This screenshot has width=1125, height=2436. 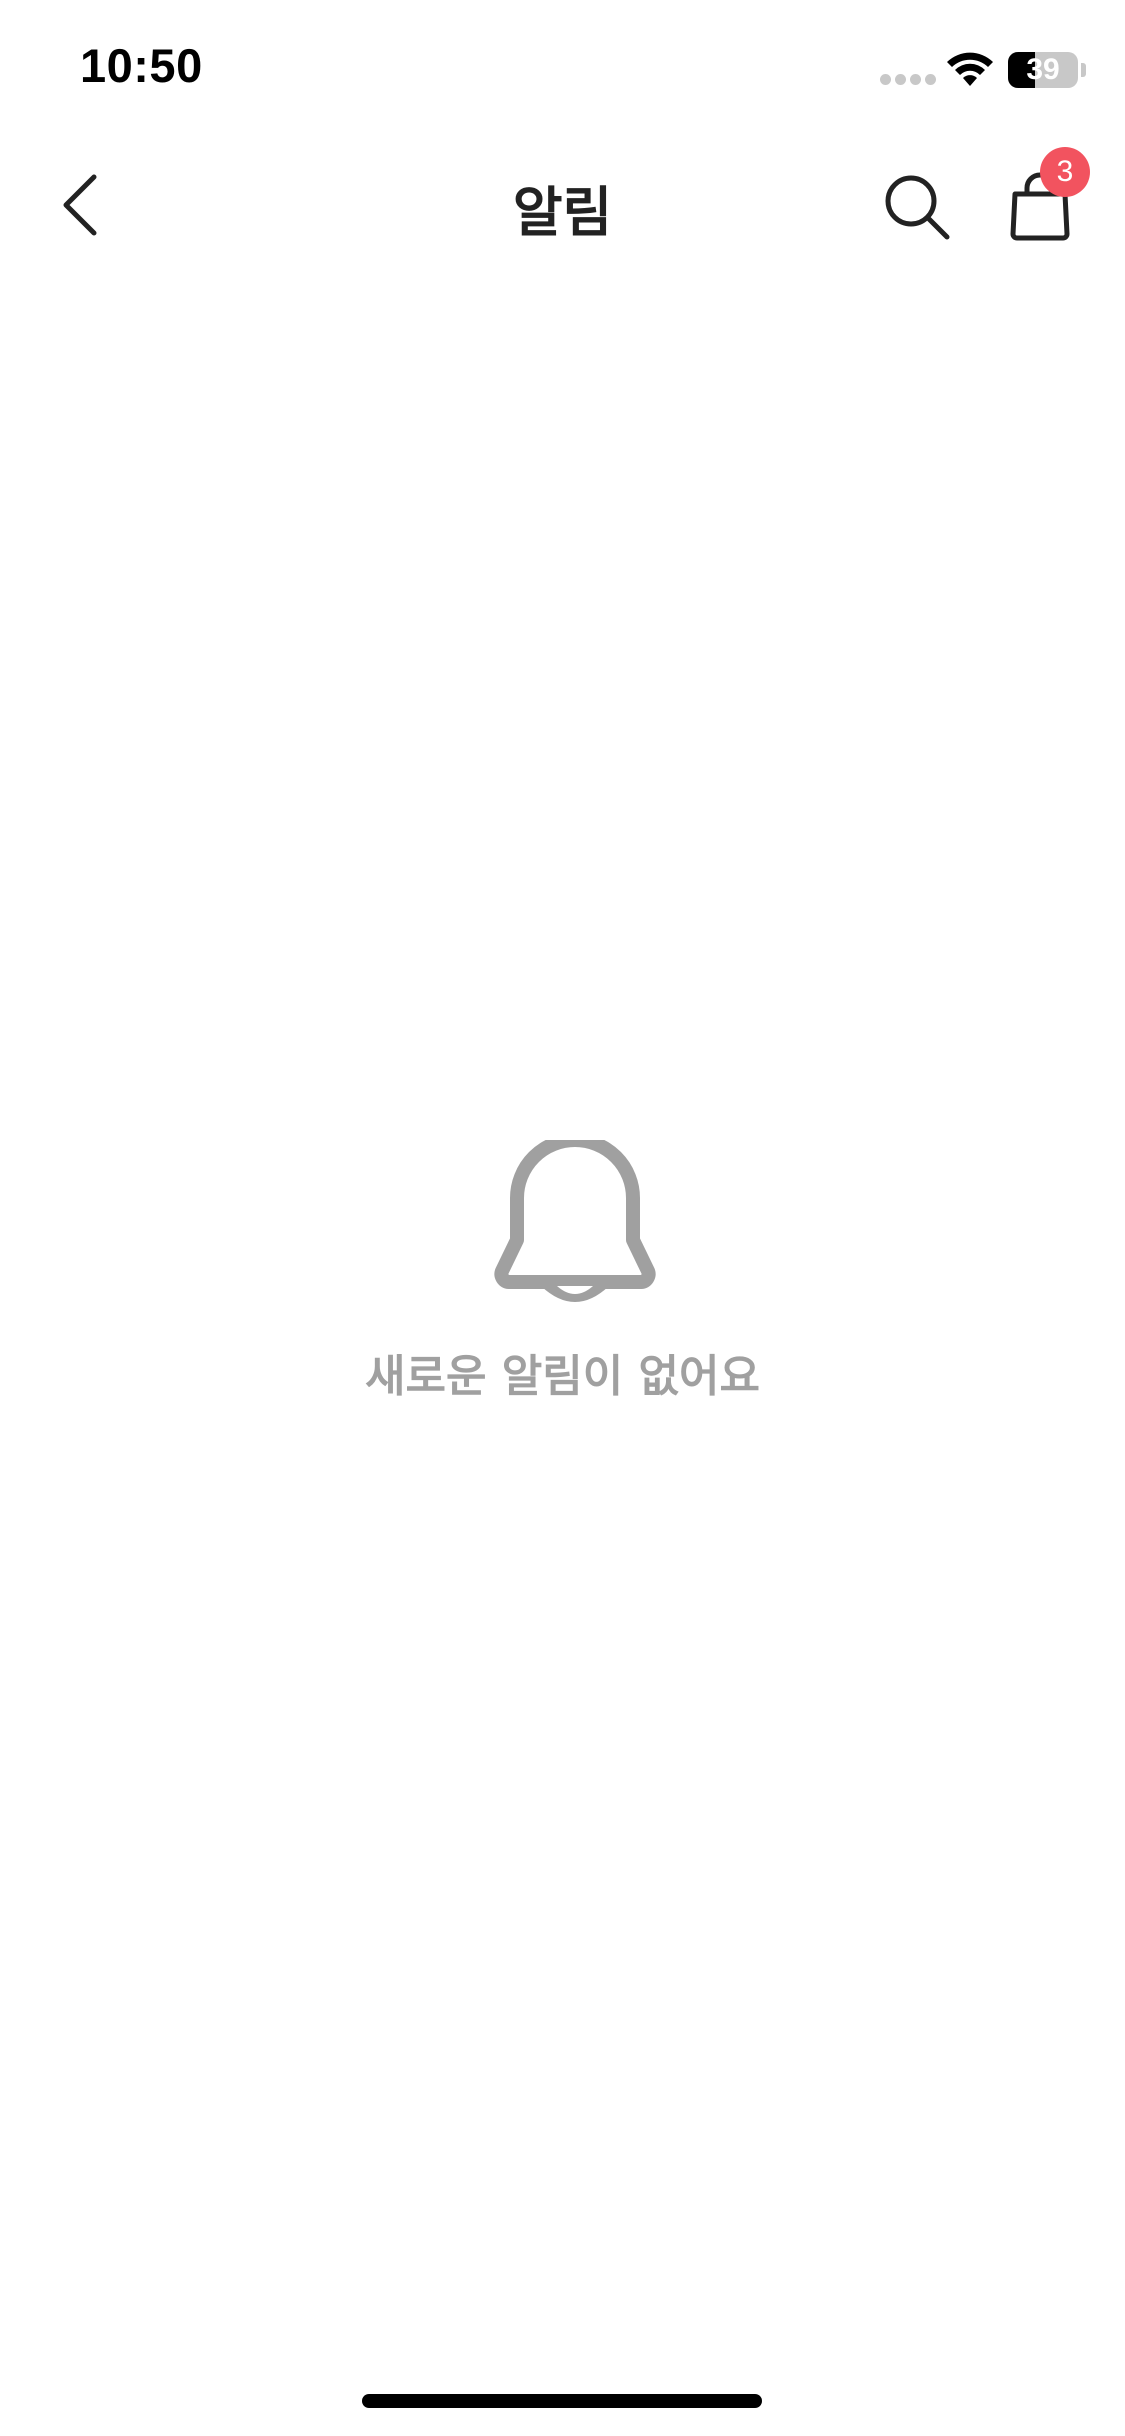 I want to click on status-bar: 10:50 39, so click(x=562, y=70).